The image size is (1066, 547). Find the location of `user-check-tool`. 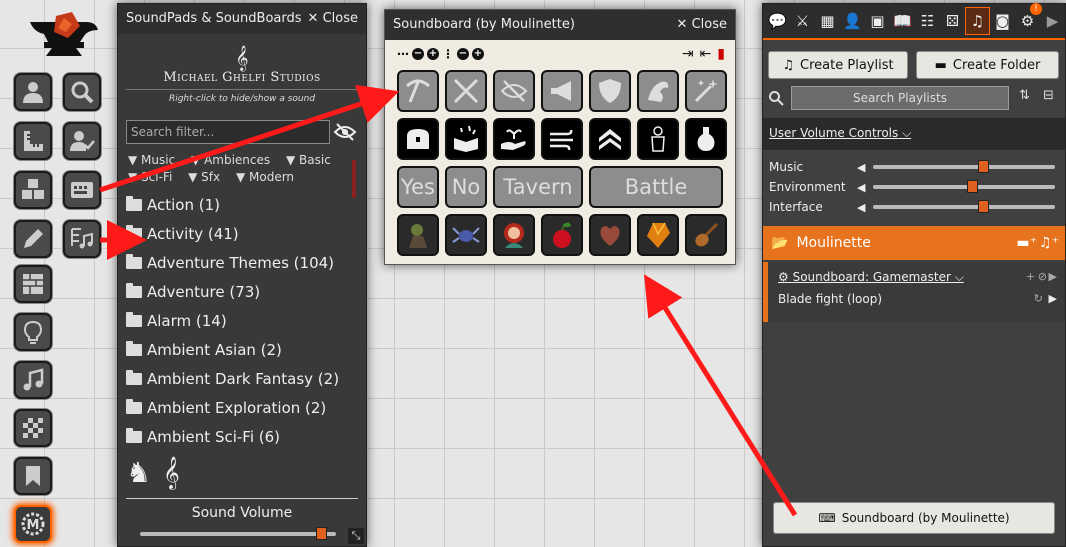

user-check-tool is located at coordinates (82, 141).